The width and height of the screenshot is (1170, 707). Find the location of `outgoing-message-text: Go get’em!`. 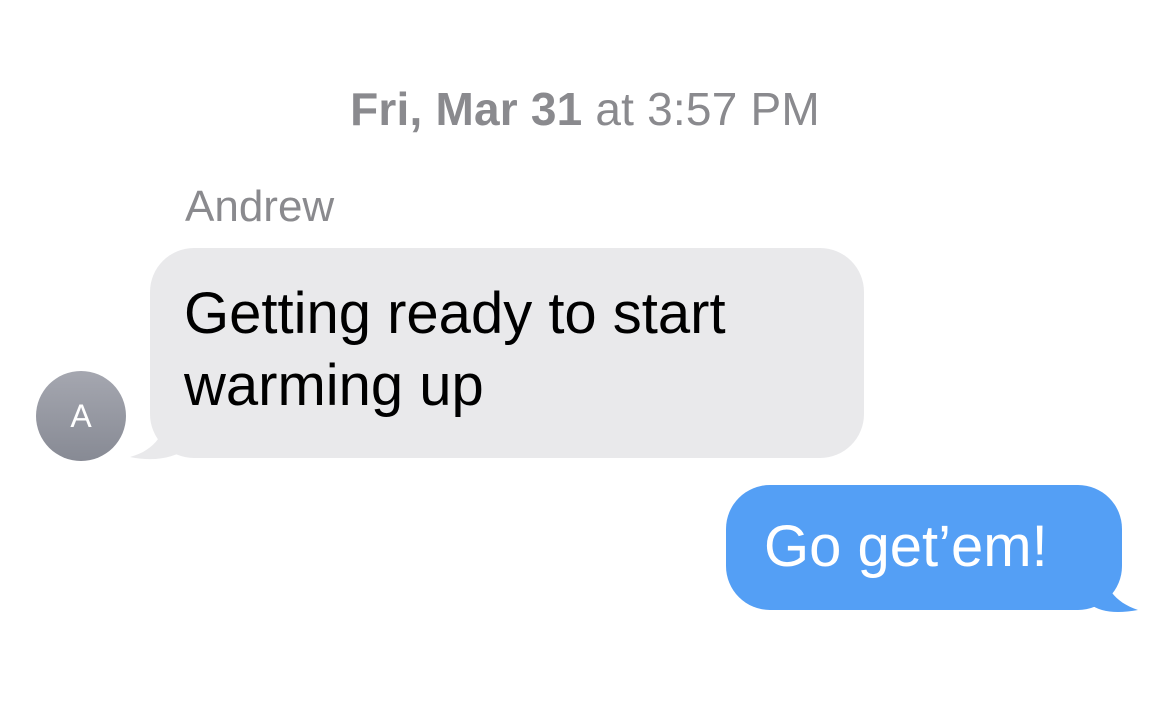

outgoing-message-text: Go get’em! is located at coordinates (906, 546).